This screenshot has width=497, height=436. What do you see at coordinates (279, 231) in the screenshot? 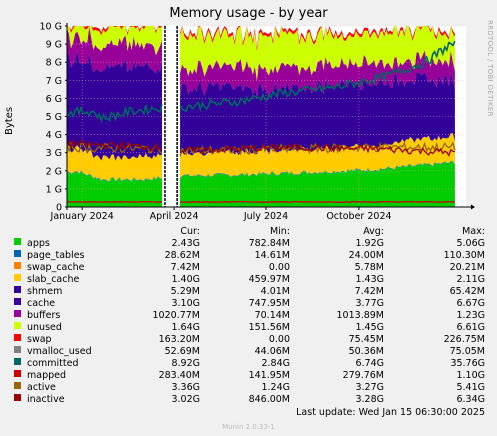
I see `legend-header-min: Min:` at bounding box center [279, 231].